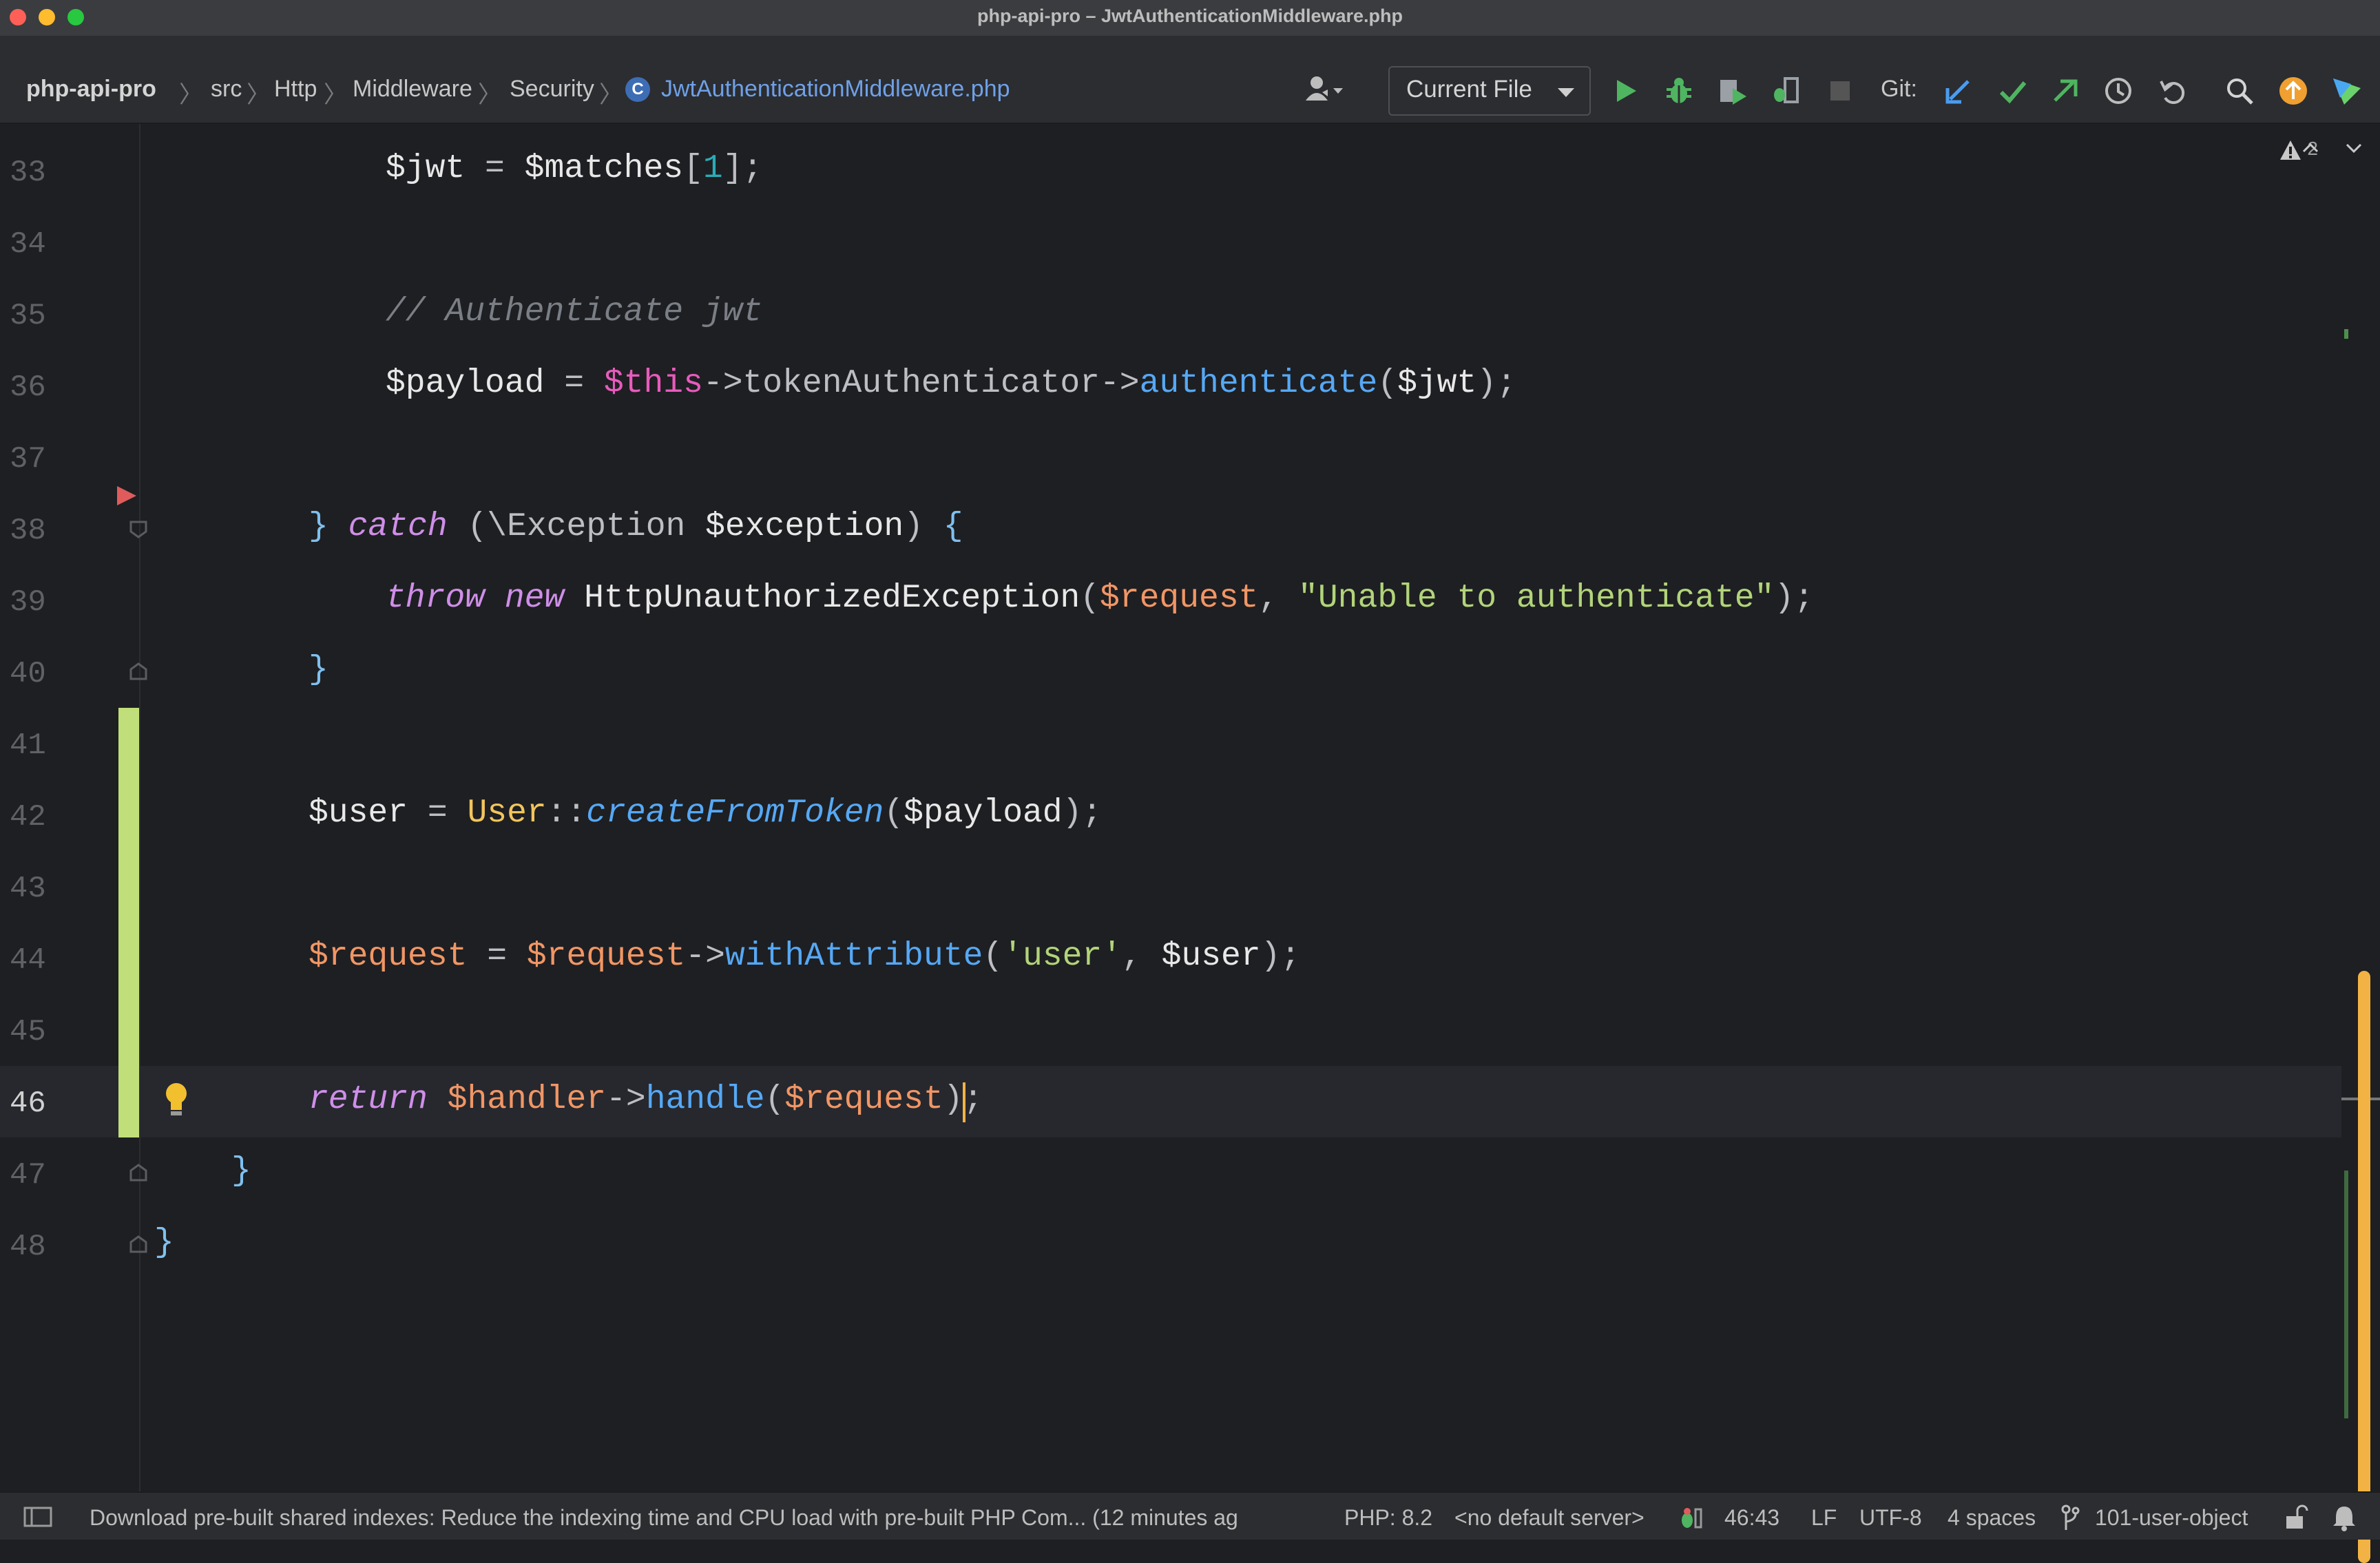  Describe the element at coordinates (2293, 91) in the screenshot. I see `ide-update-icon` at that location.